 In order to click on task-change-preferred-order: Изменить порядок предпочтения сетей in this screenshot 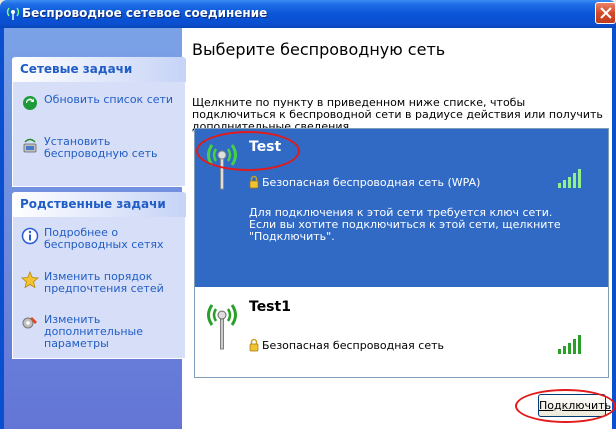, I will do `click(102, 283)`.